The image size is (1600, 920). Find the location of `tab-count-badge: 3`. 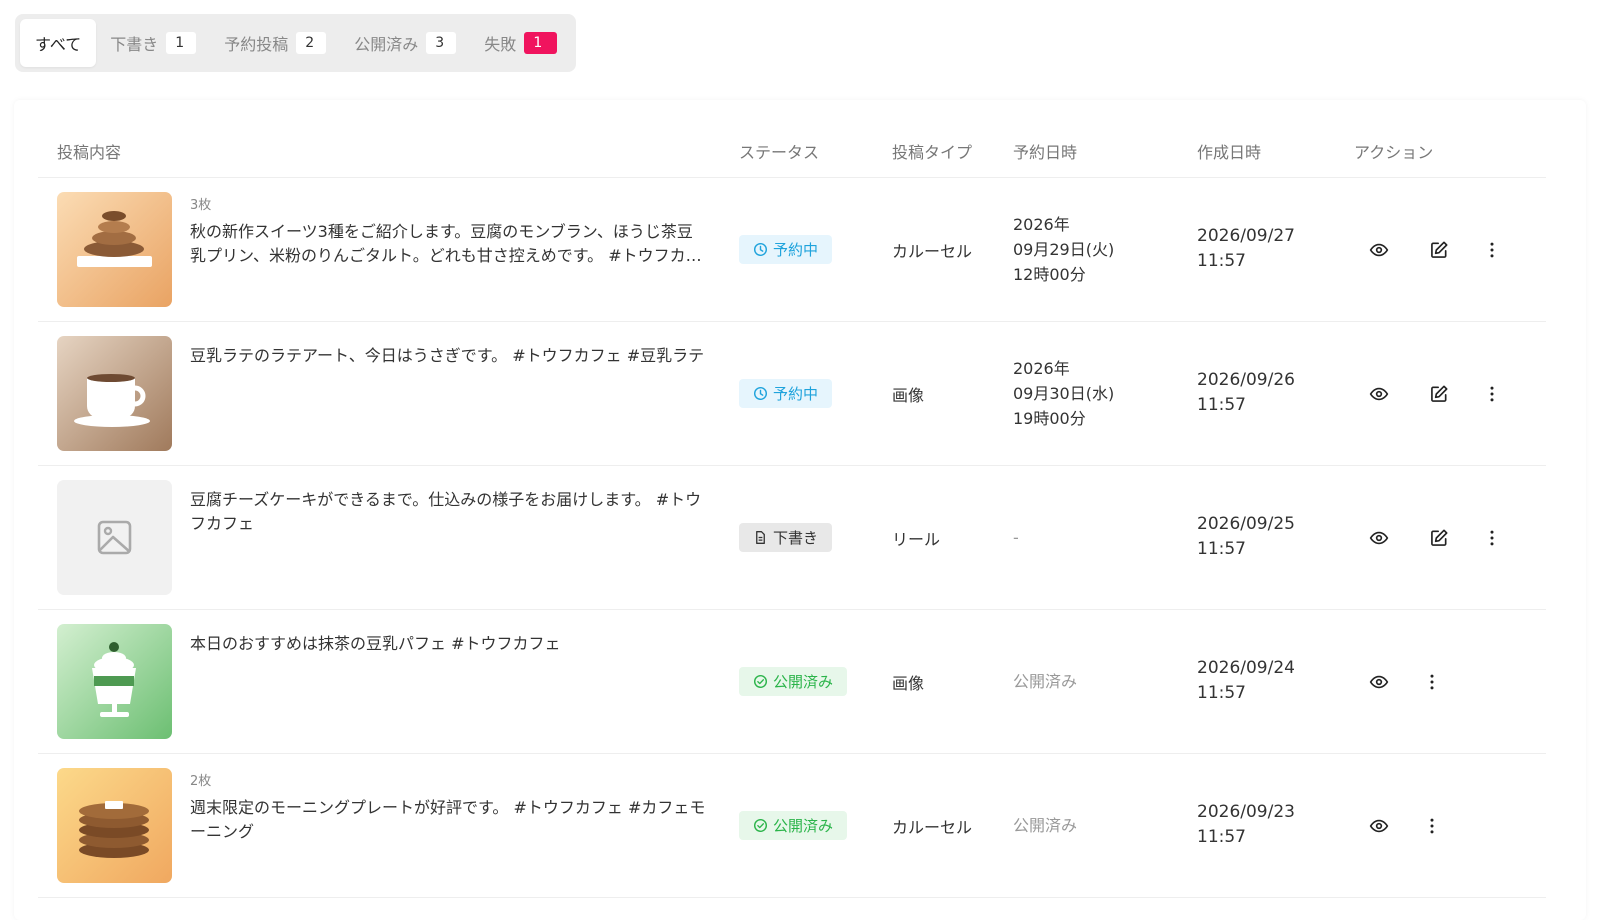

tab-count-badge: 3 is located at coordinates (441, 43).